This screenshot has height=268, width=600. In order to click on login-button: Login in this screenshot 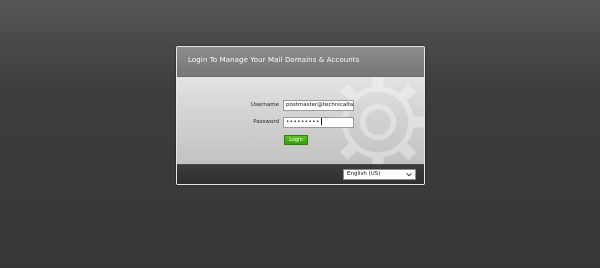, I will do `click(296, 140)`.